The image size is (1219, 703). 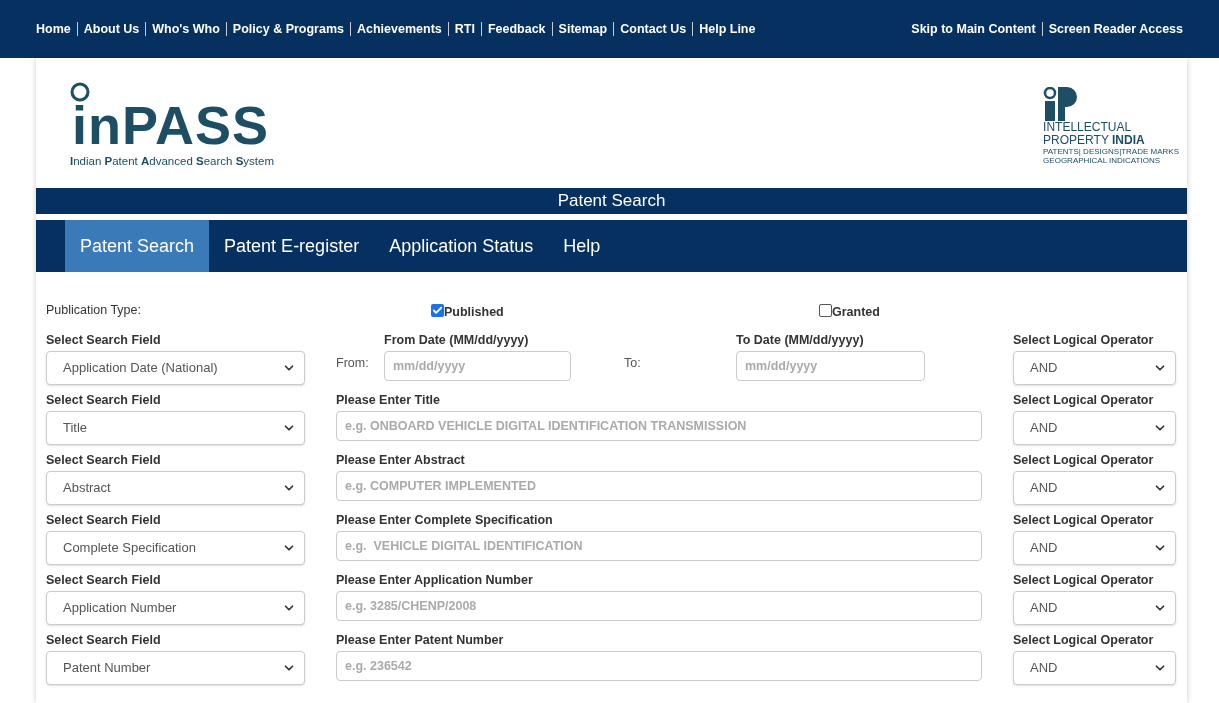 What do you see at coordinates (659, 666) in the screenshot?
I see `input-field: e.g. 236542` at bounding box center [659, 666].